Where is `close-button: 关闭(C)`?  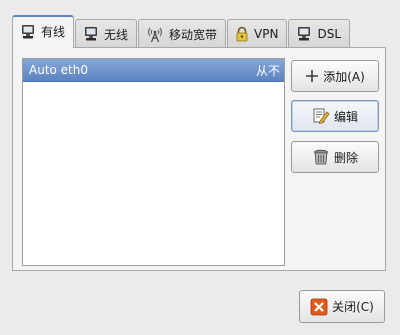 close-button: 关闭(C) is located at coordinates (342, 306).